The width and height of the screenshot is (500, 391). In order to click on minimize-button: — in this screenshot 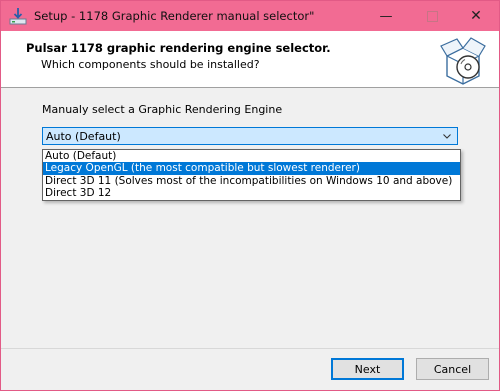, I will do `click(386, 16)`.